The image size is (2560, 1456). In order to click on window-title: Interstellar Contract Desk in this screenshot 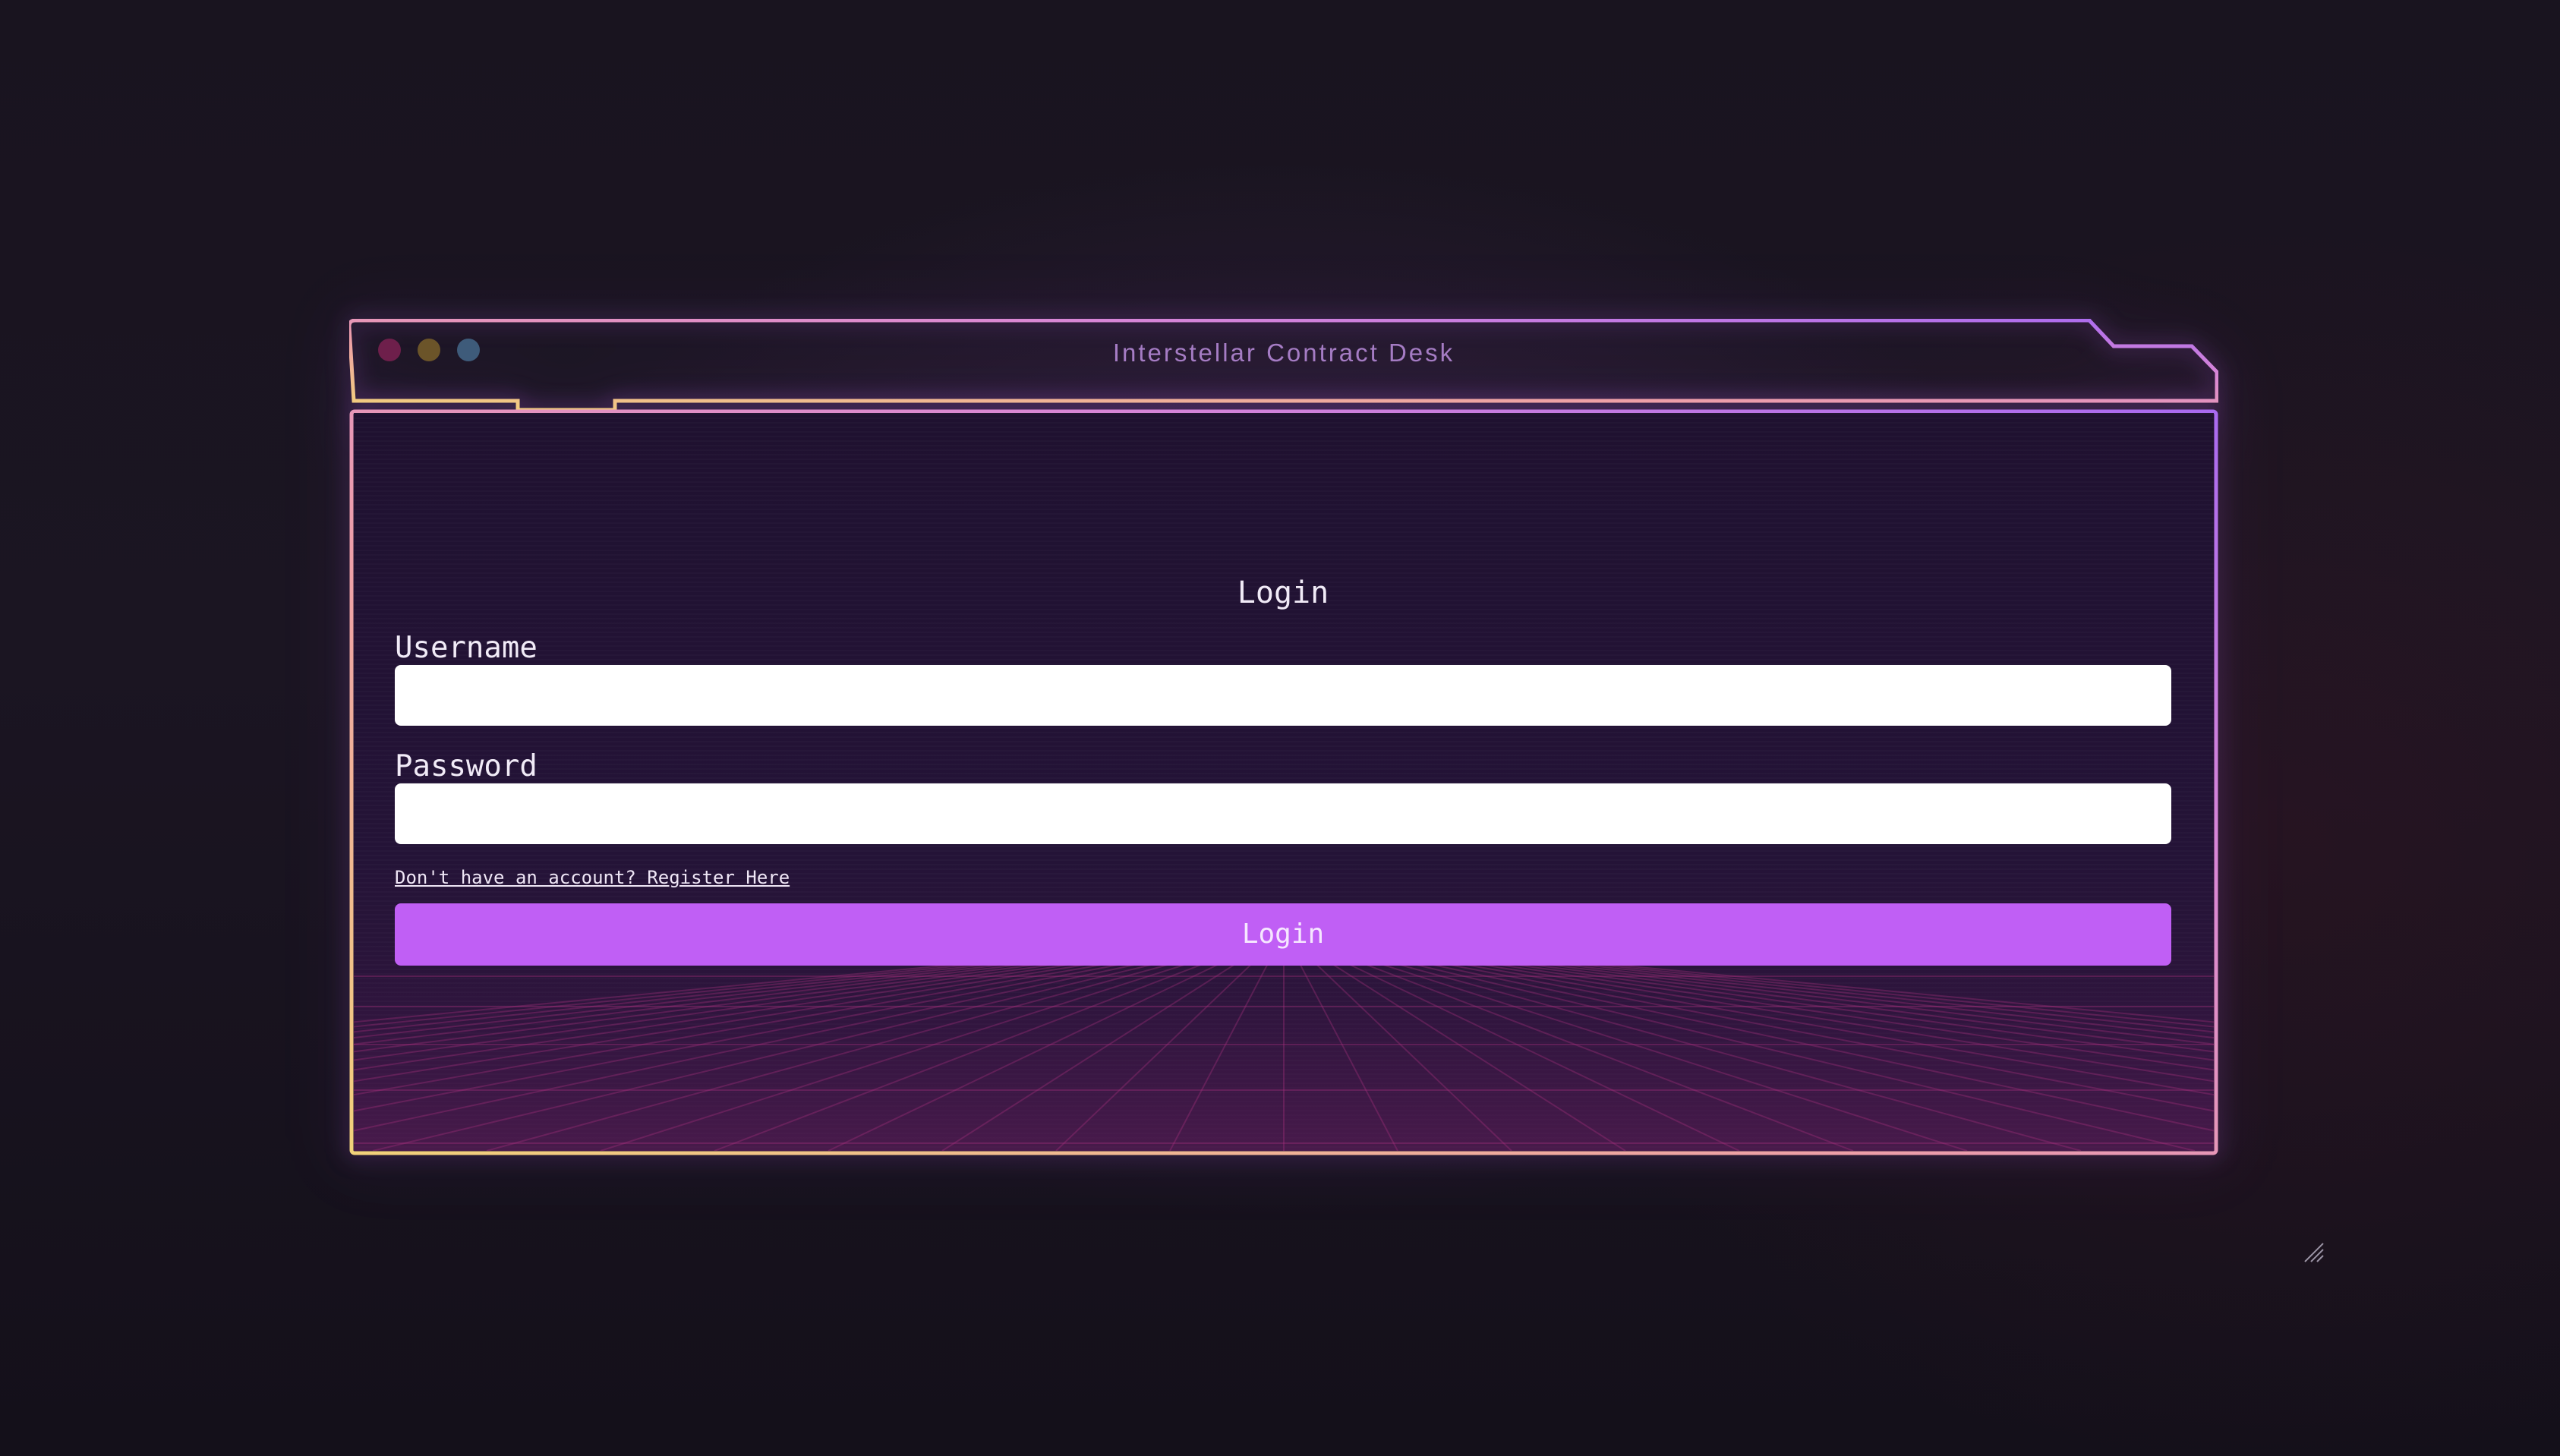, I will do `click(1283, 353)`.